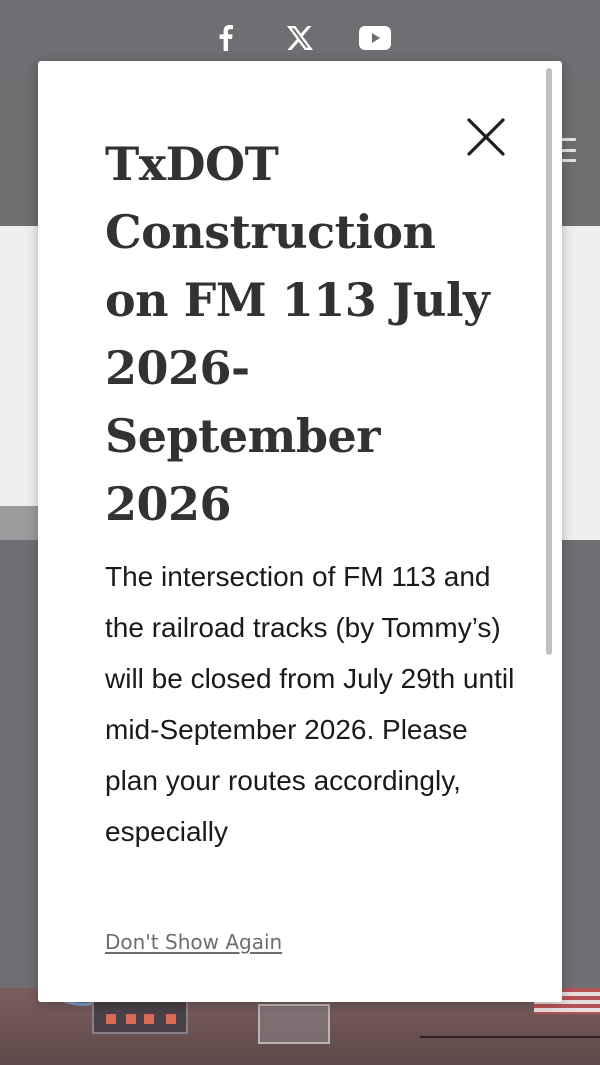  I want to click on dont-show-again-link: Don't Show Again, so click(193, 942).